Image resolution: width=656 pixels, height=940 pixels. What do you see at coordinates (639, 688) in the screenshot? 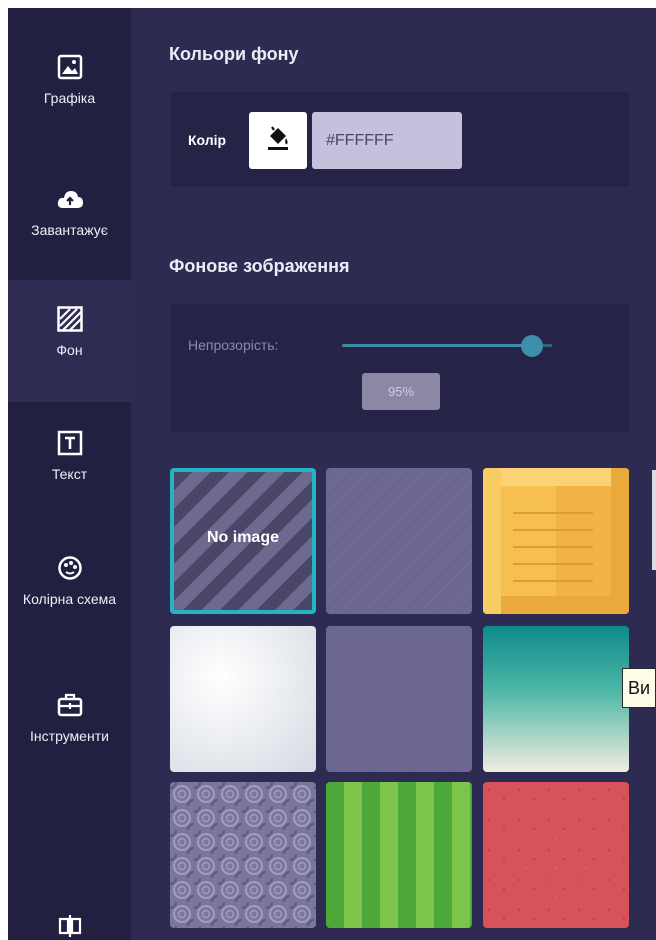
I see `tooltip: Ви` at bounding box center [639, 688].